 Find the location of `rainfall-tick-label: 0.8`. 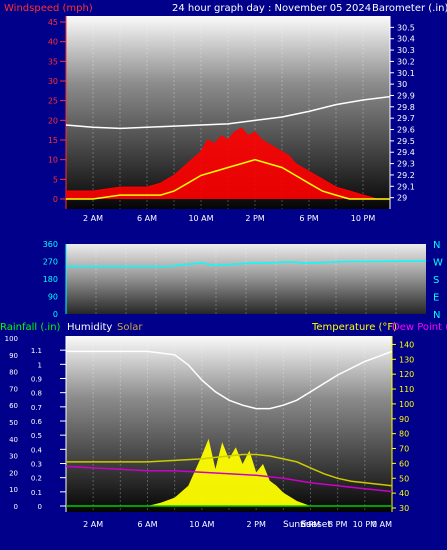

rainfall-tick-label: 0.8 is located at coordinates (36, 394).